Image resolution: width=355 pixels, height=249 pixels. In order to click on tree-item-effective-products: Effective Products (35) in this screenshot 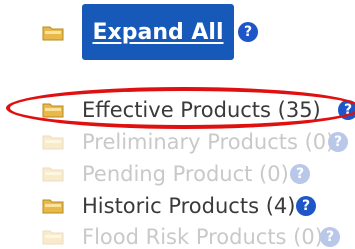, I will do `click(201, 110)`.